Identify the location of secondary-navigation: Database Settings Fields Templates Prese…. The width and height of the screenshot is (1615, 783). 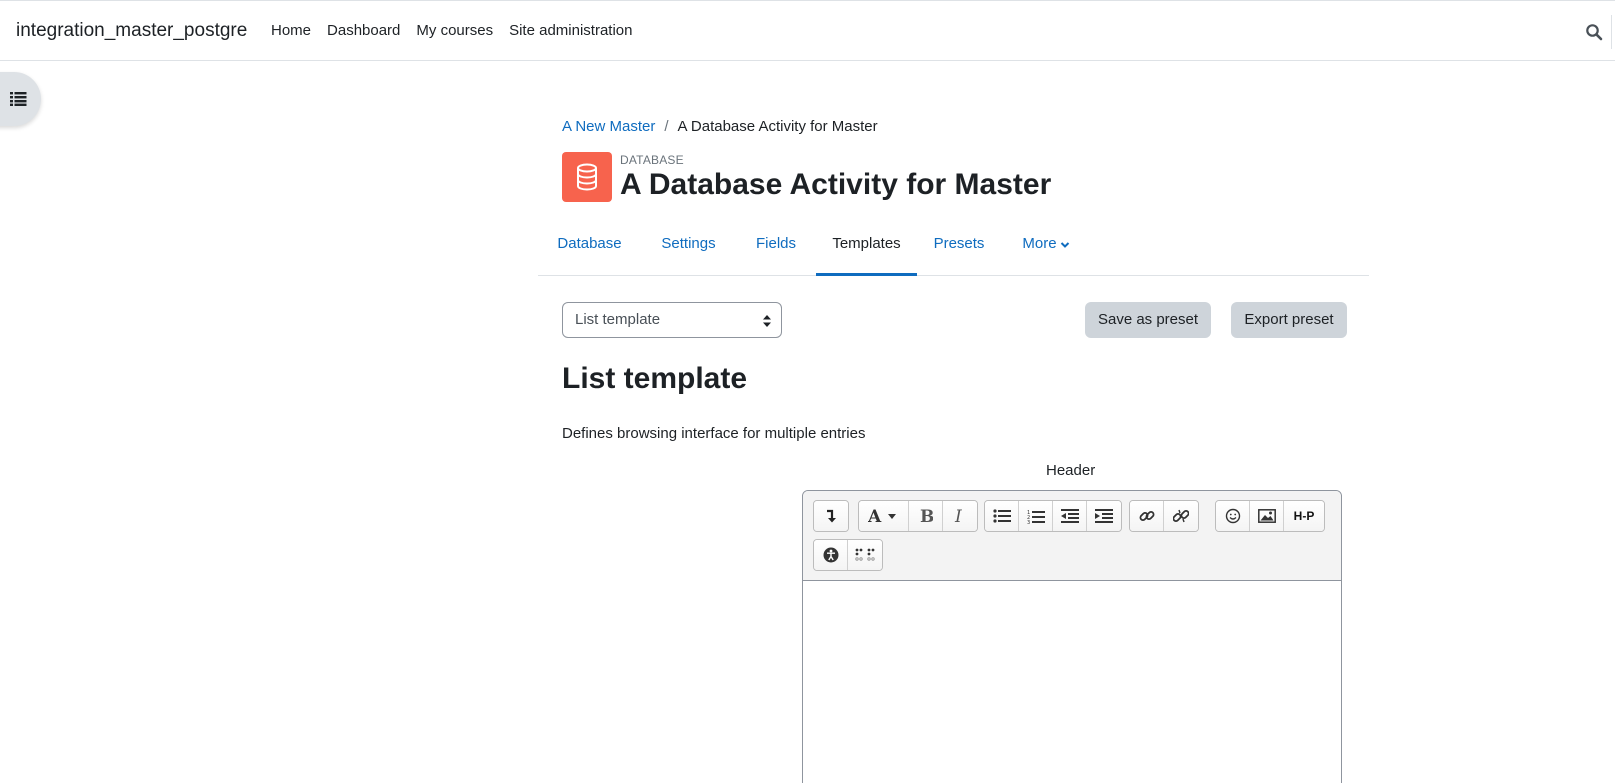
(953, 251).